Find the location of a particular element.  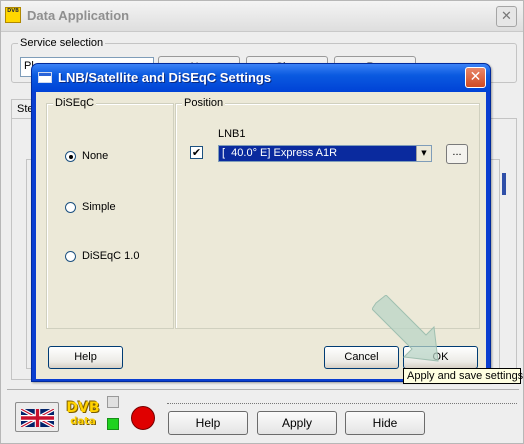

language-flag-button is located at coordinates (37, 417).